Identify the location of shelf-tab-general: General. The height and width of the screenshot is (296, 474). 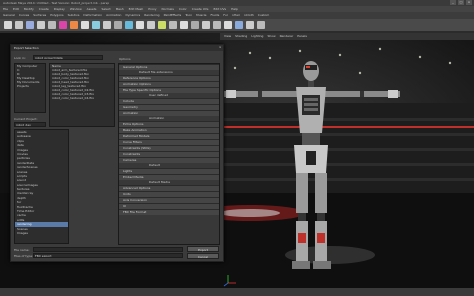
(9, 15).